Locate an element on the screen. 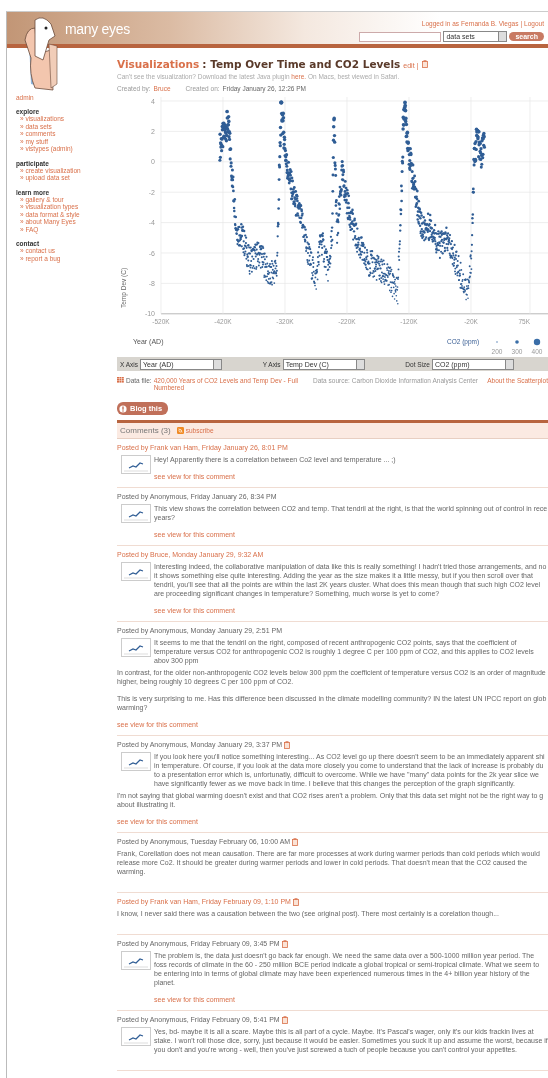  section-link: Visualizations is located at coordinates (158, 64).